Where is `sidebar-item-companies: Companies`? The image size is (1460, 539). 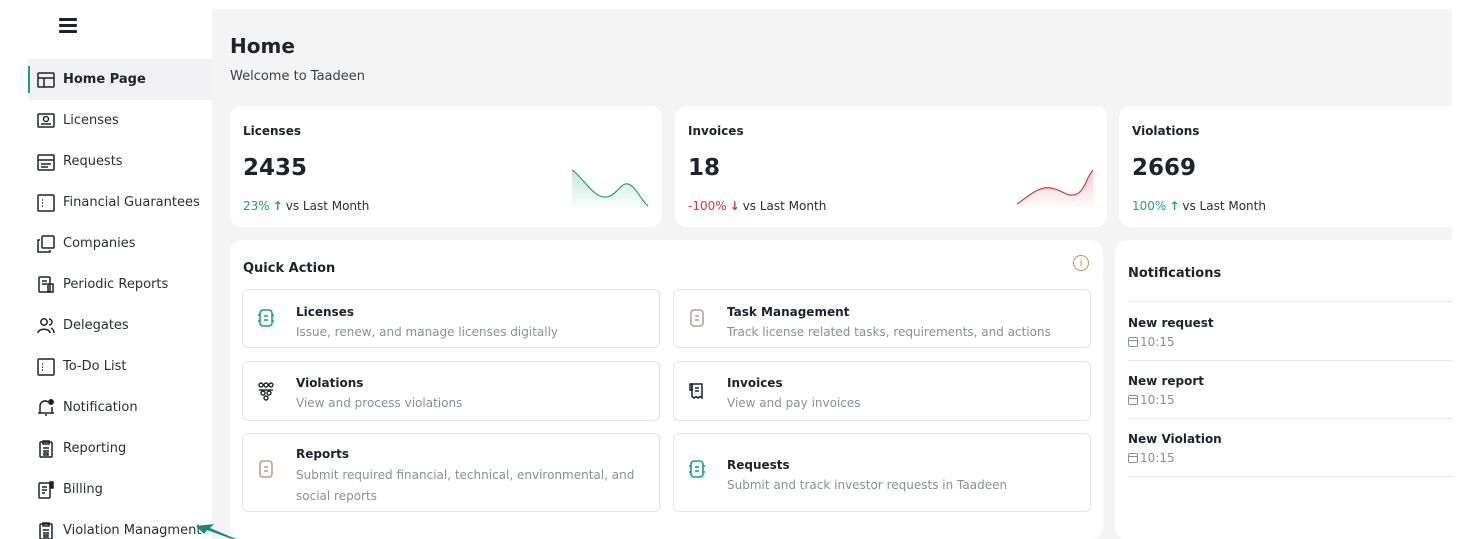 sidebar-item-companies: Companies is located at coordinates (120, 243).